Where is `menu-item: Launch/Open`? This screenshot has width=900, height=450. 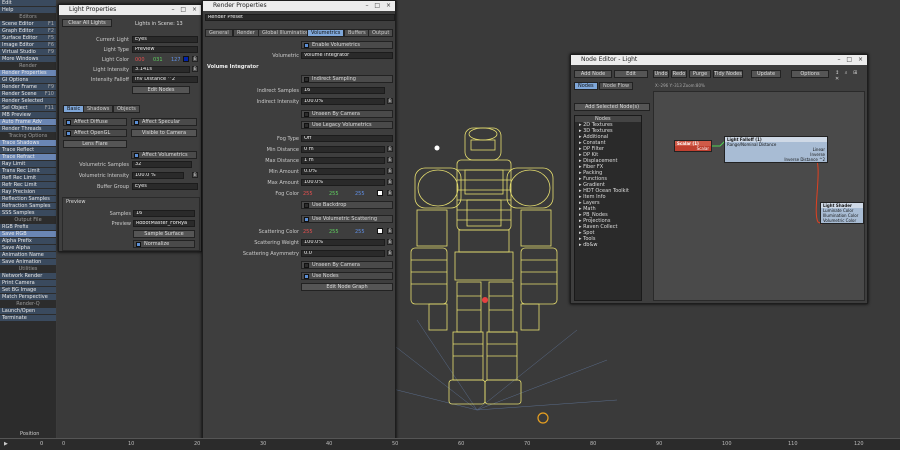
menu-item: Launch/Open is located at coordinates (28, 311).